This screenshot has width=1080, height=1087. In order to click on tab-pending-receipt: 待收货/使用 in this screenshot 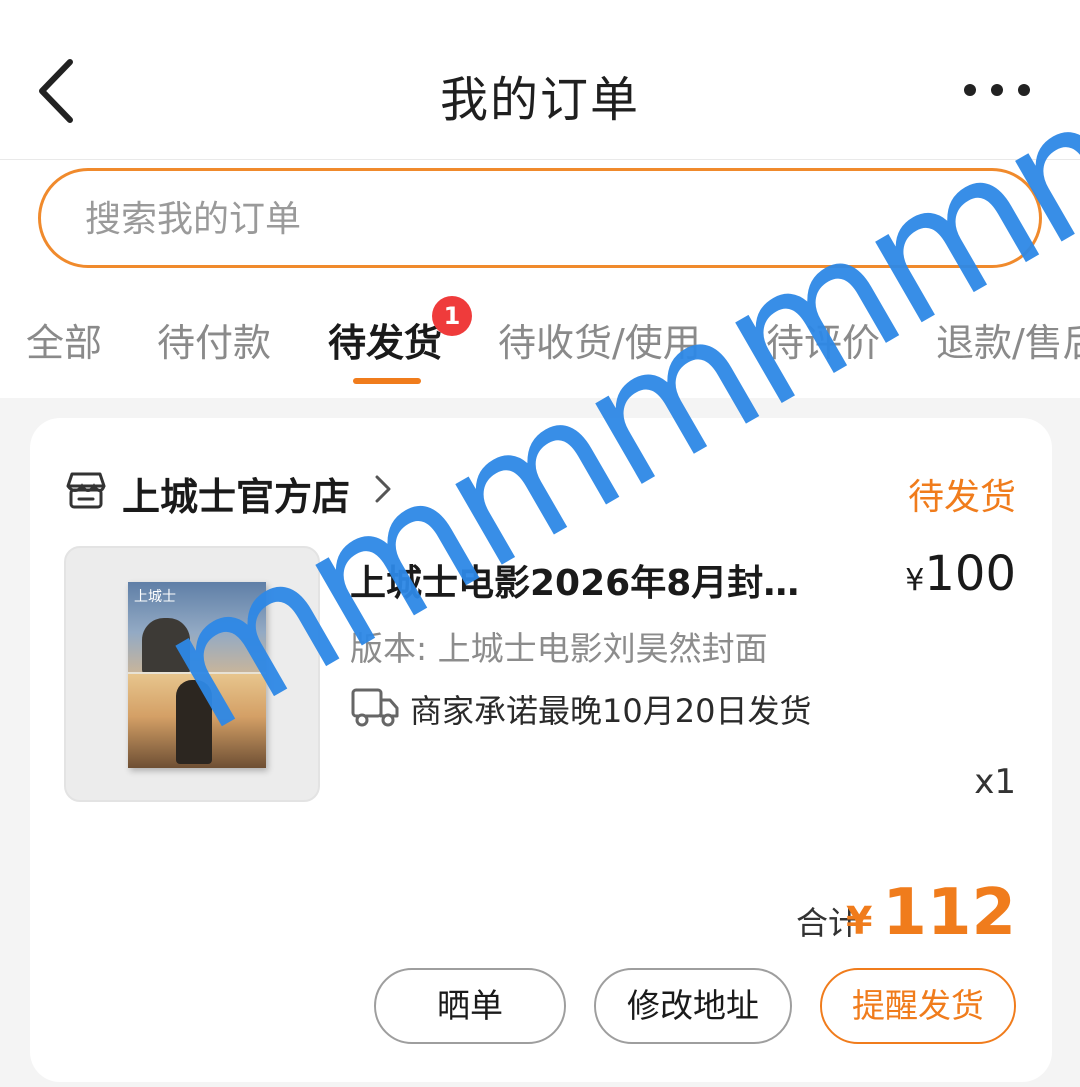, I will do `click(599, 339)`.